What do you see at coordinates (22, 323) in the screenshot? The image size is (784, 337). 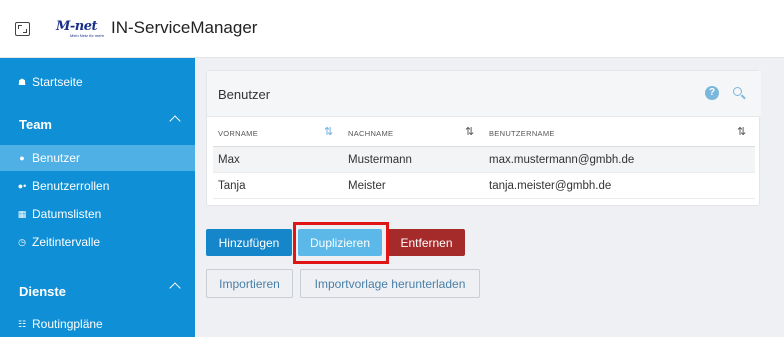 I see `sitemap-icon: ☷` at bounding box center [22, 323].